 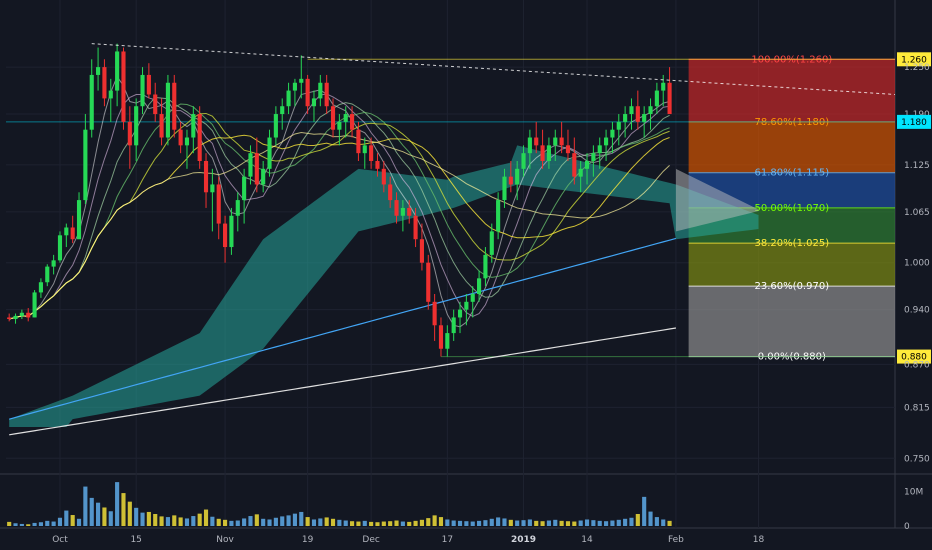 What do you see at coordinates (791, 147) in the screenshot?
I see `fib-zone-78.60%` at bounding box center [791, 147].